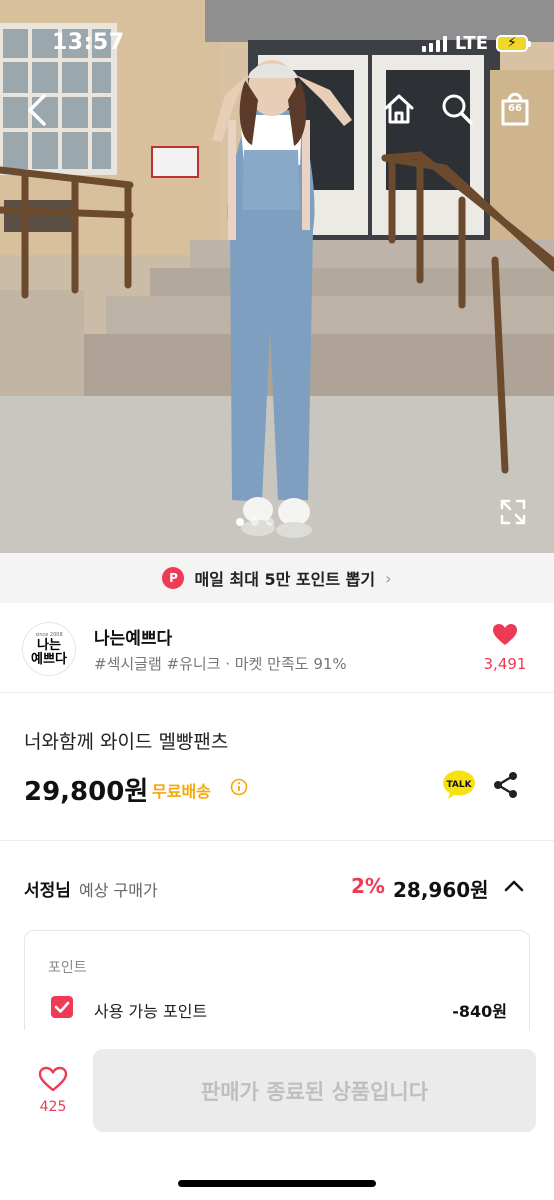 The height and width of the screenshot is (1200, 554). Describe the element at coordinates (151, 1011) in the screenshot. I see `available-points-label: 사용 가능 포인트` at that location.